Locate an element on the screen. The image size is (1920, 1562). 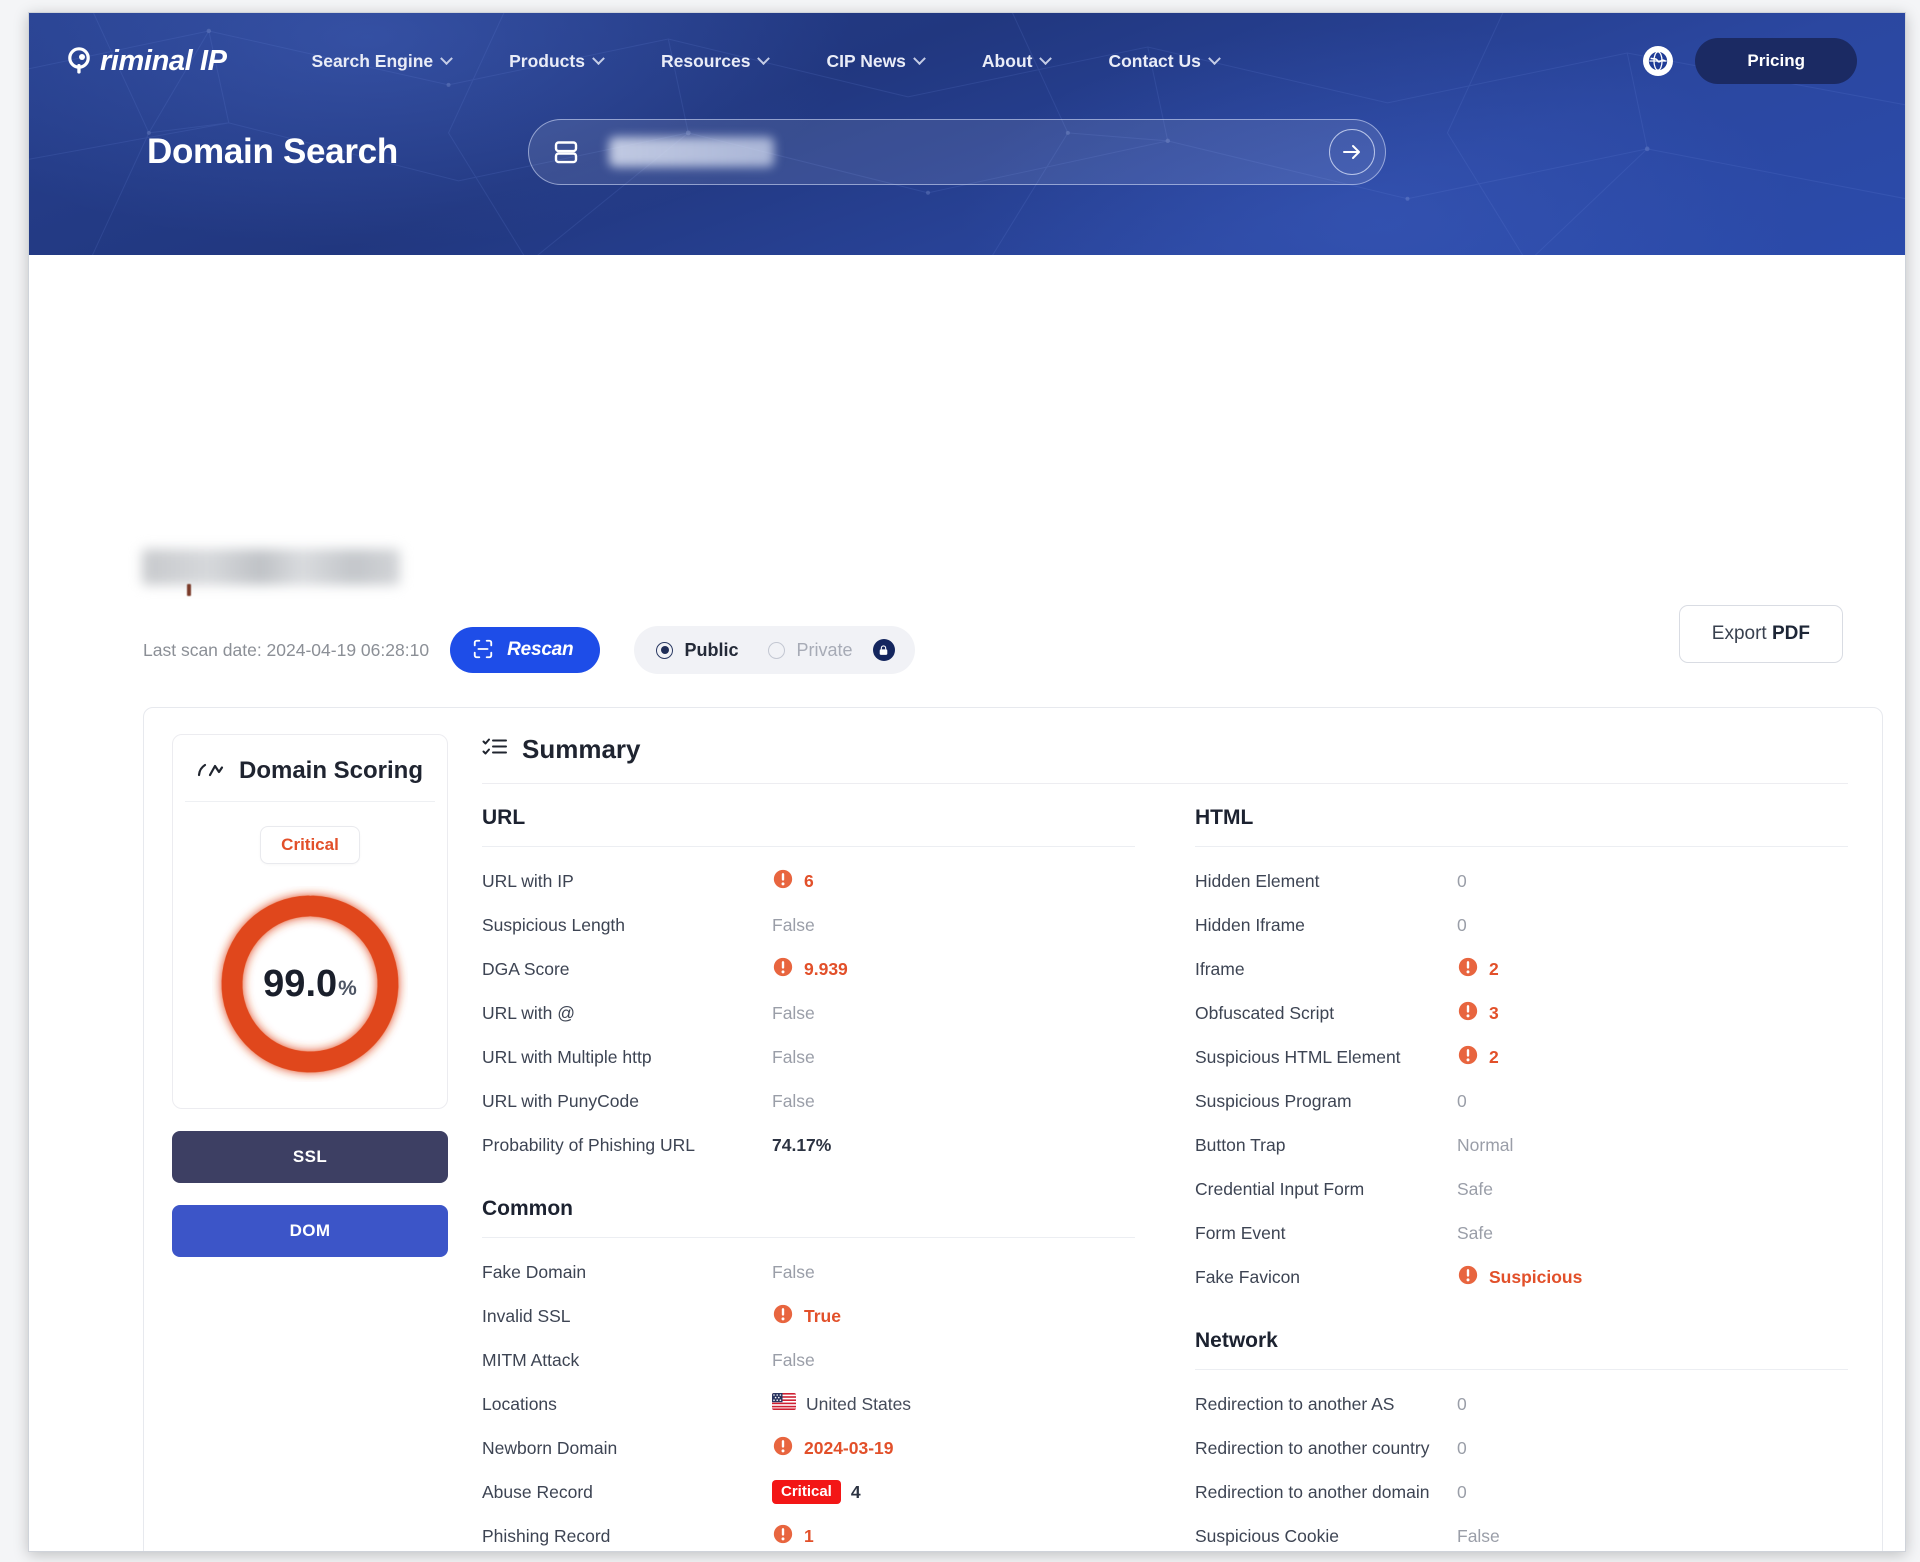
row-value-cell: False is located at coordinates (793, 1013).